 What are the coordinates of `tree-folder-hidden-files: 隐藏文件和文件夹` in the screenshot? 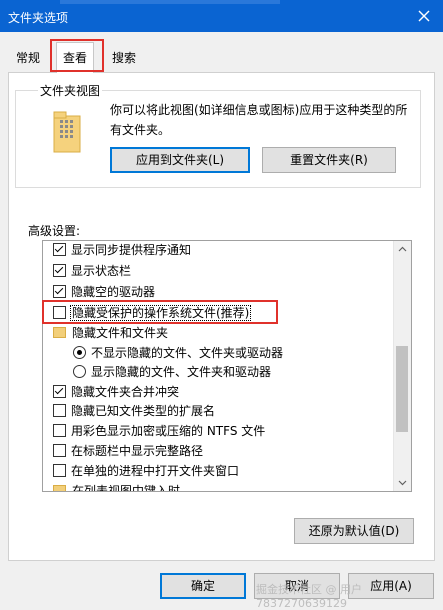 It's located at (110, 333).